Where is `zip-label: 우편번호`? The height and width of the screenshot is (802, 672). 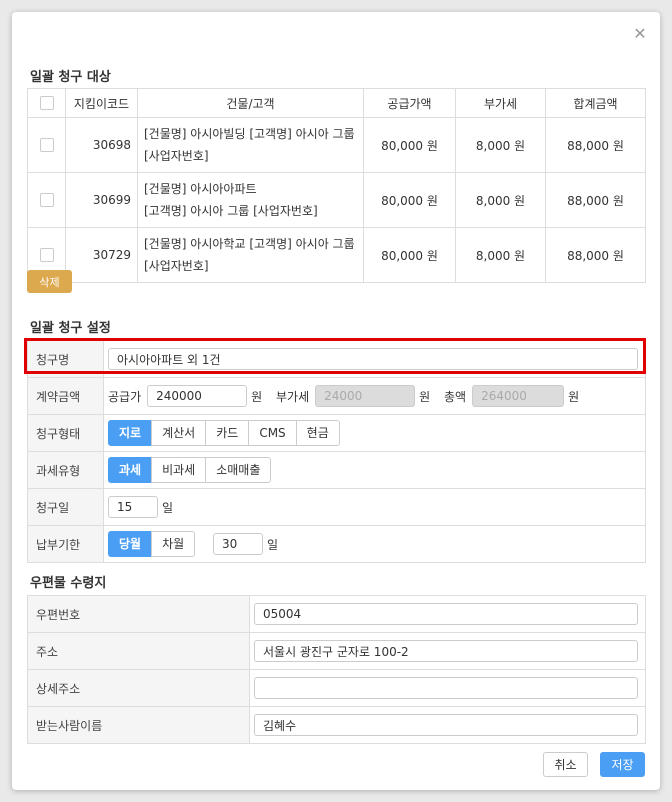 zip-label: 우편번호 is located at coordinates (138, 614).